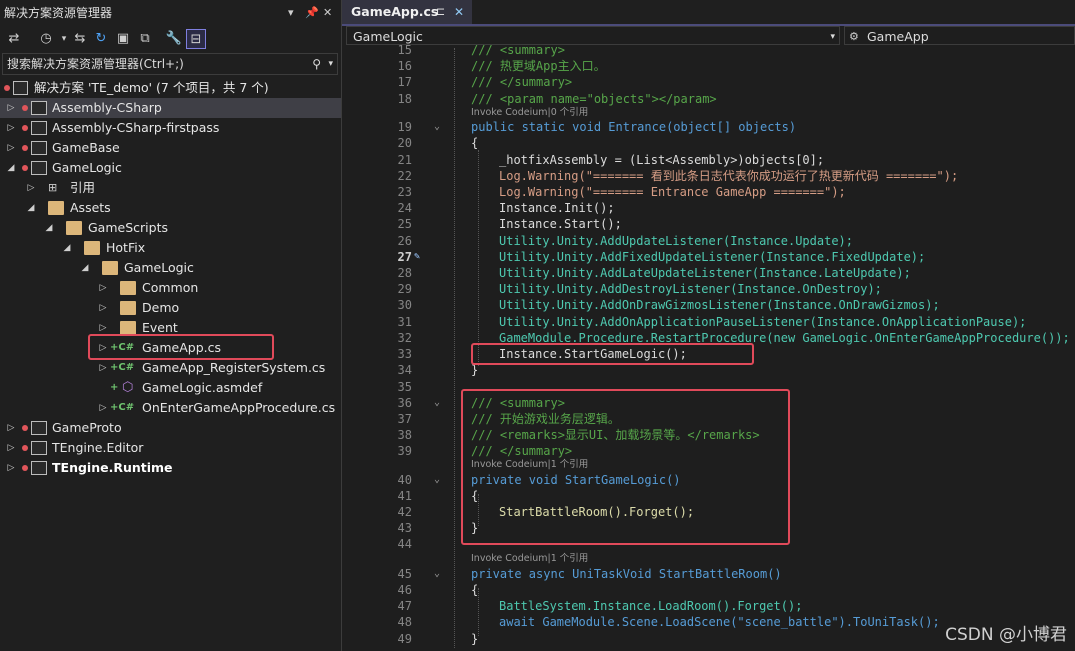  What do you see at coordinates (128, 387) in the screenshot?
I see `asmdef-cube-icon: ⬡` at bounding box center [128, 387].